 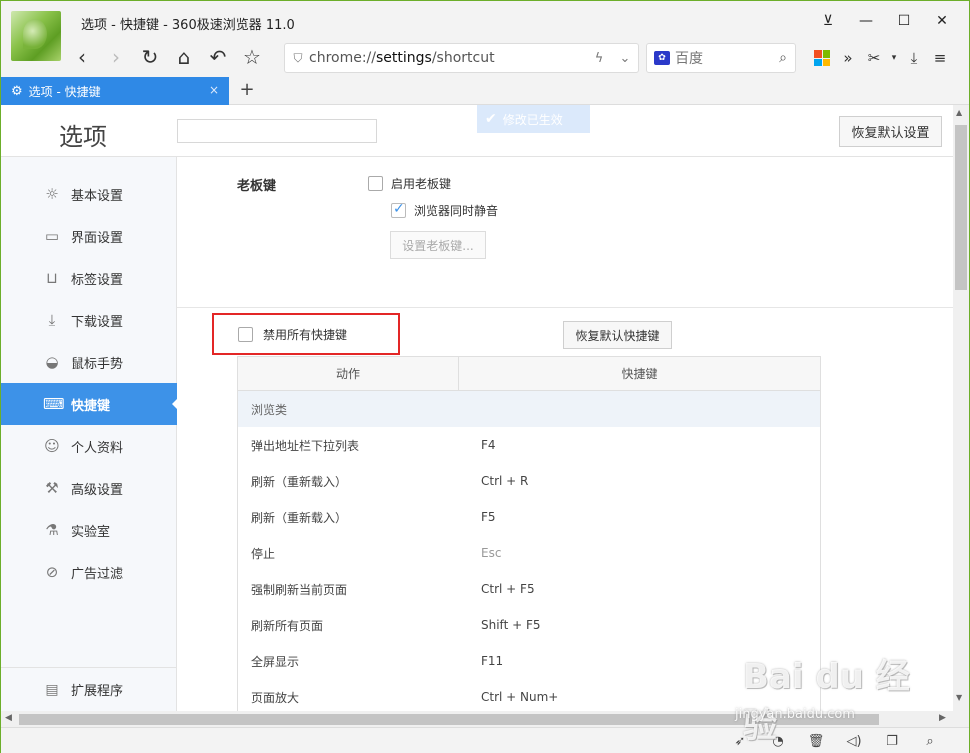 I want to click on sidebar-item-extensions: ▤ 扩展程序, so click(x=89, y=689).